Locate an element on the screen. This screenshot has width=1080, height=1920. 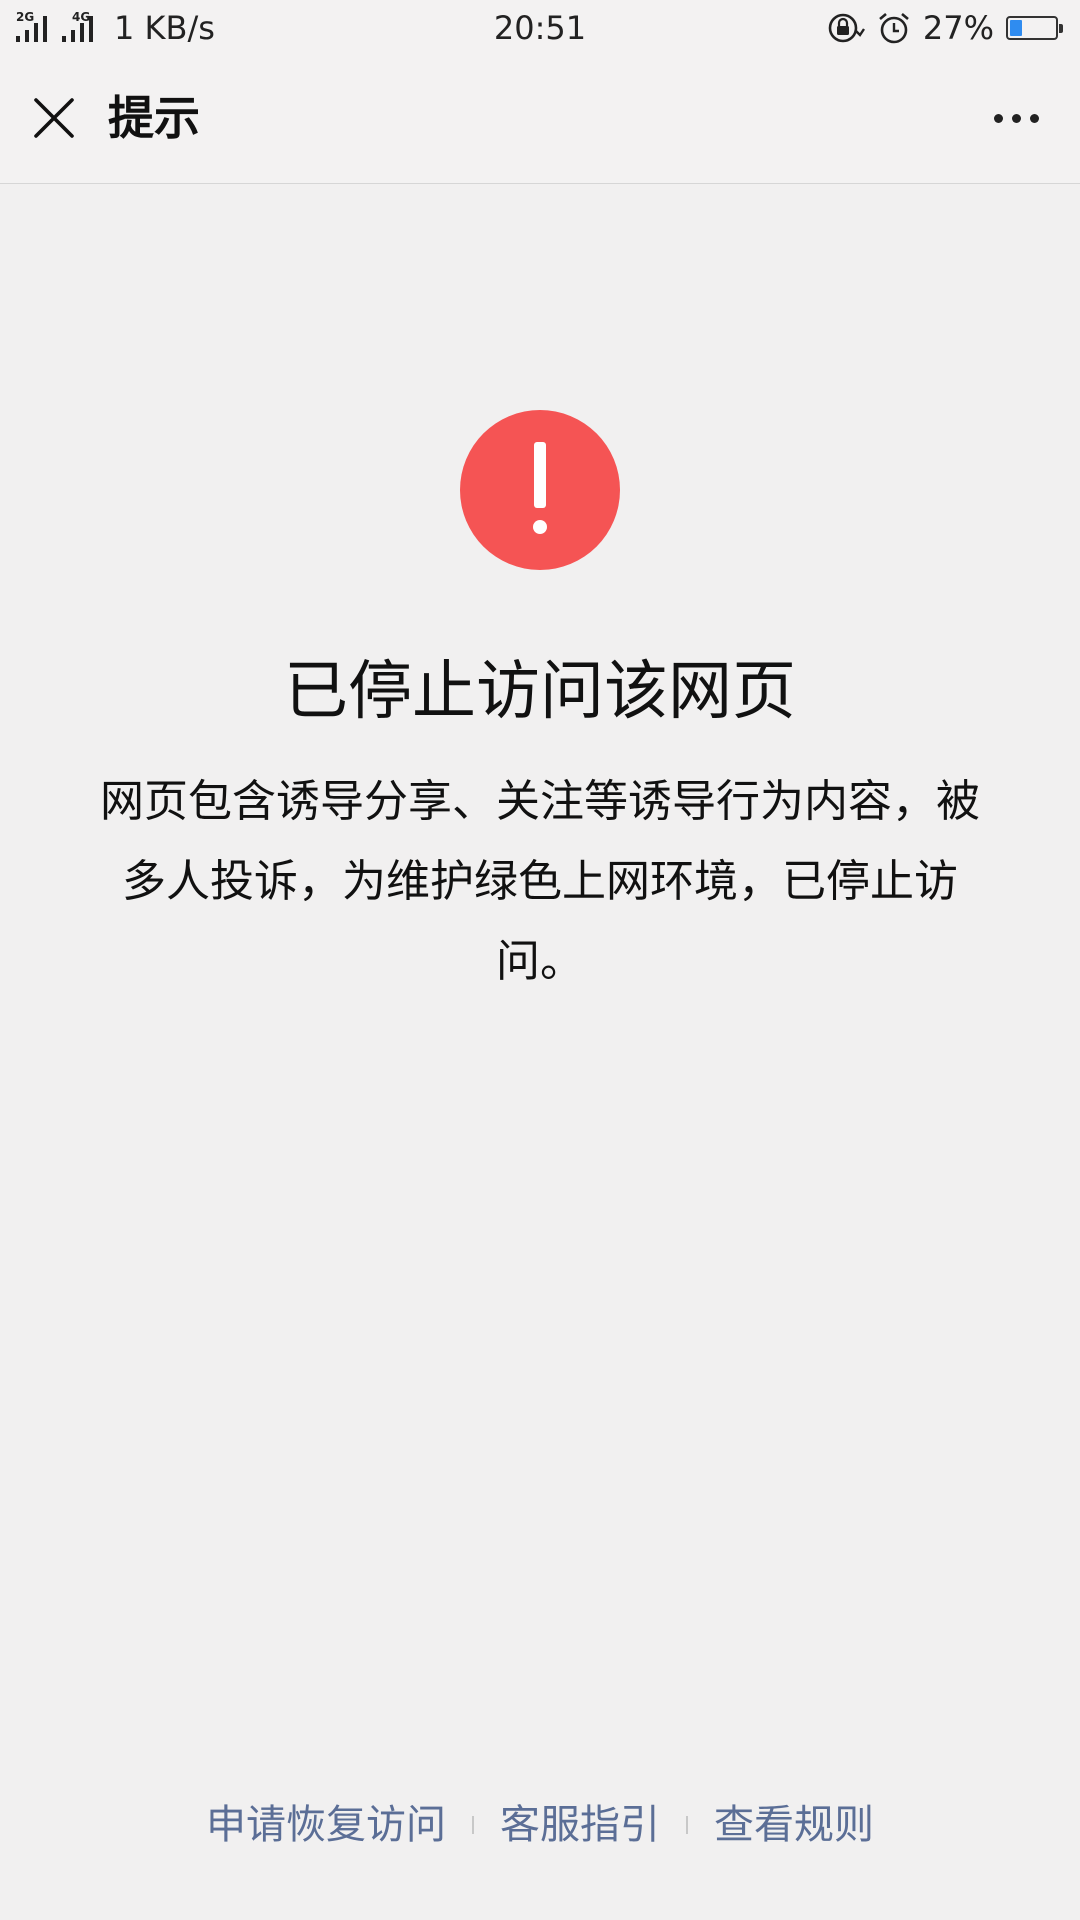
footer-links: 申请恢复访问 客服指引 查看规则 is located at coordinates (540, 1825).